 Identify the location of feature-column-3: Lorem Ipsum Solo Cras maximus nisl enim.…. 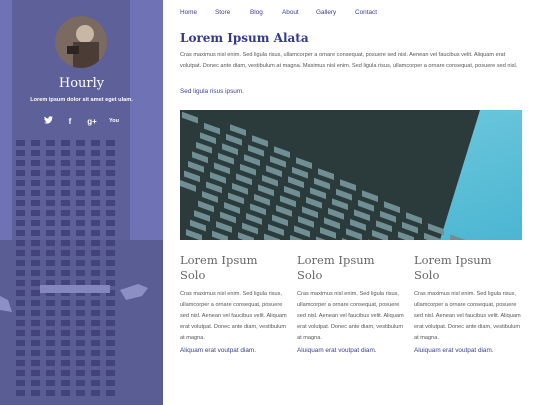
(469, 303).